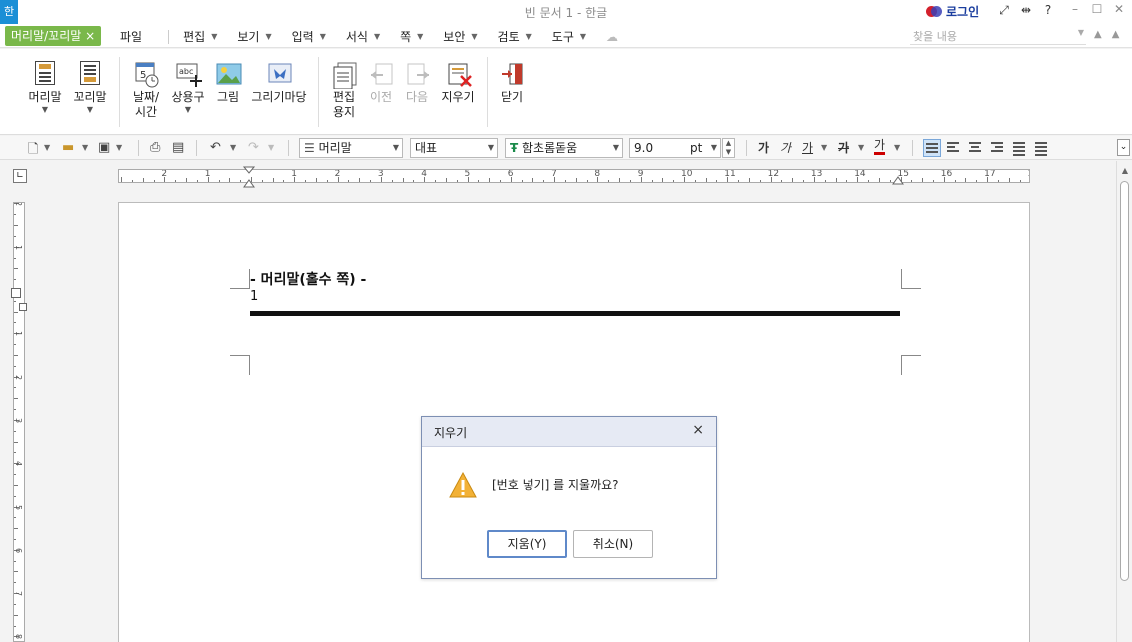  Describe the element at coordinates (880, 147) in the screenshot. I see `font-color-button: 가` at that location.